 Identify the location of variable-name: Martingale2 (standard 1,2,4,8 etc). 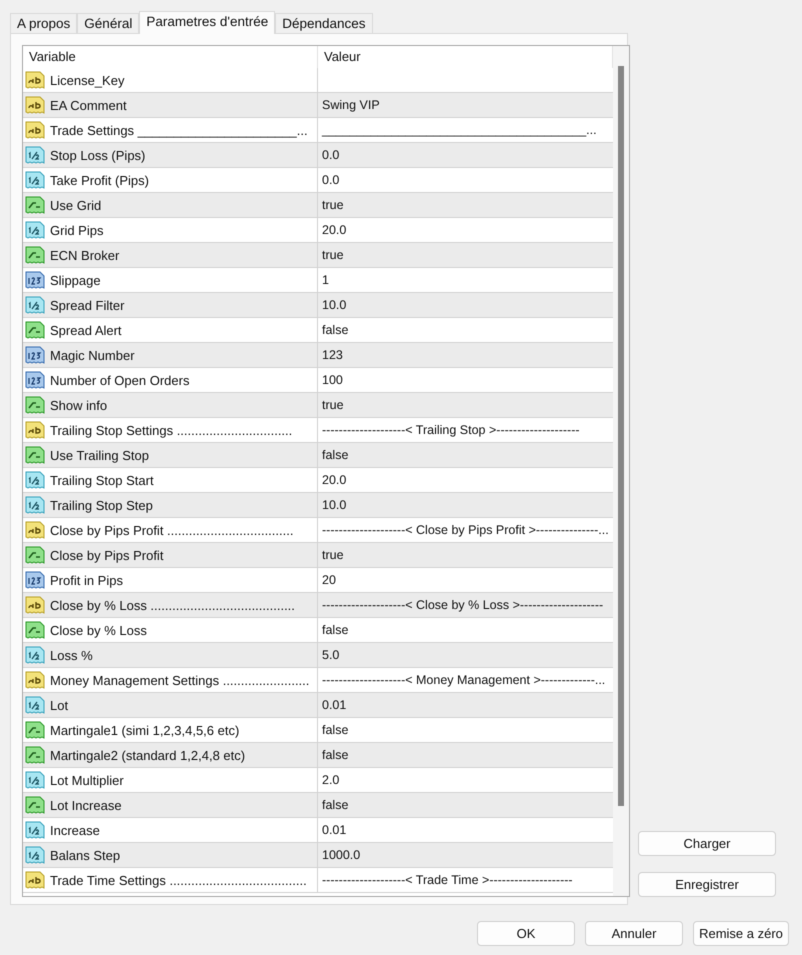
(148, 755).